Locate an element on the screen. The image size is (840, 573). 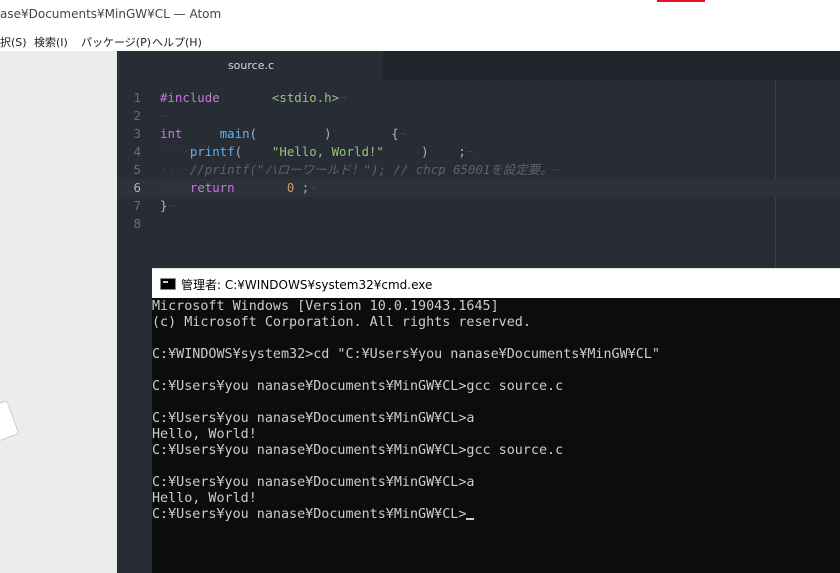
code-token: "Hello, World!" is located at coordinates (327, 151).